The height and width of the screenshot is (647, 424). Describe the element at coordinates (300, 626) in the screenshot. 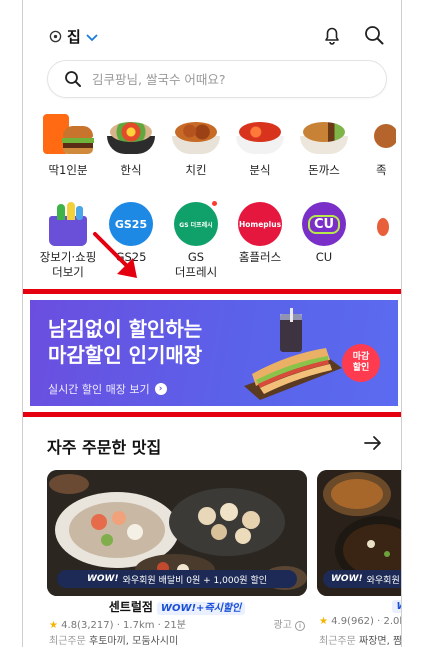

I see `info-icon: i` at that location.